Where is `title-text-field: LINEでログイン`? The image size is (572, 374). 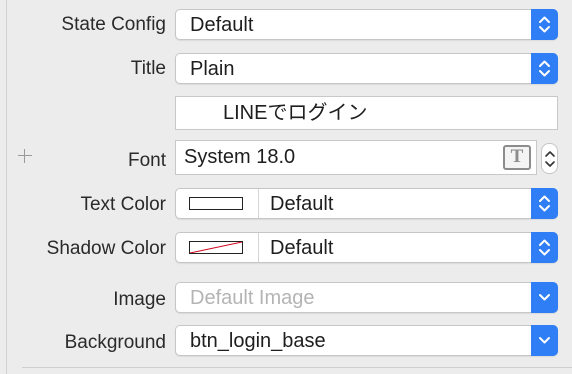
title-text-field: LINEでログイン is located at coordinates (366, 113).